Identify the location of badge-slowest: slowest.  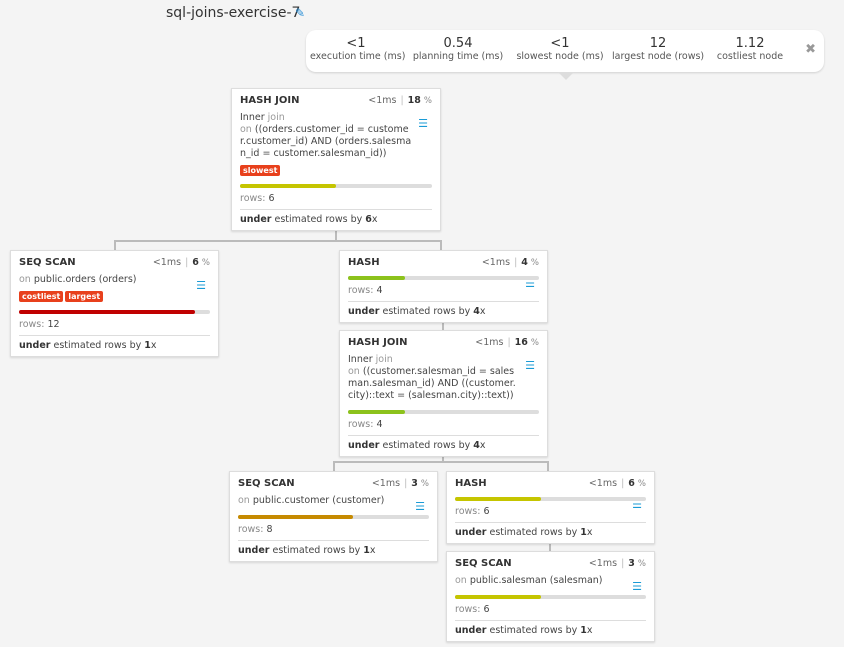
(260, 170).